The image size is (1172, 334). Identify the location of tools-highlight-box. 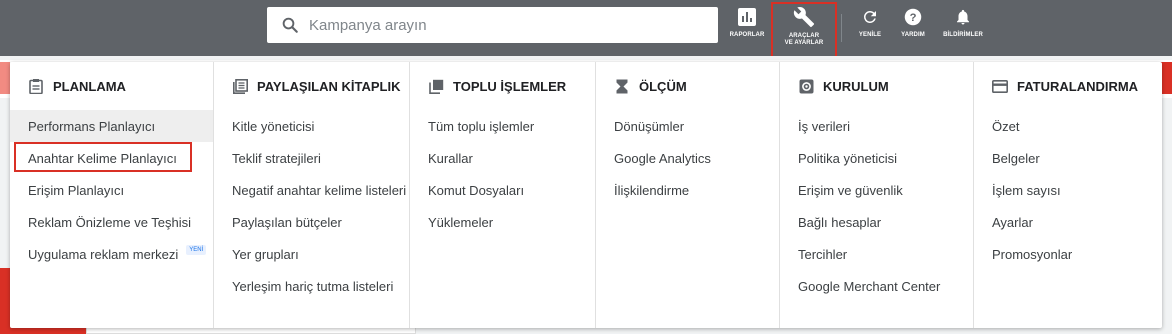
(804, 31).